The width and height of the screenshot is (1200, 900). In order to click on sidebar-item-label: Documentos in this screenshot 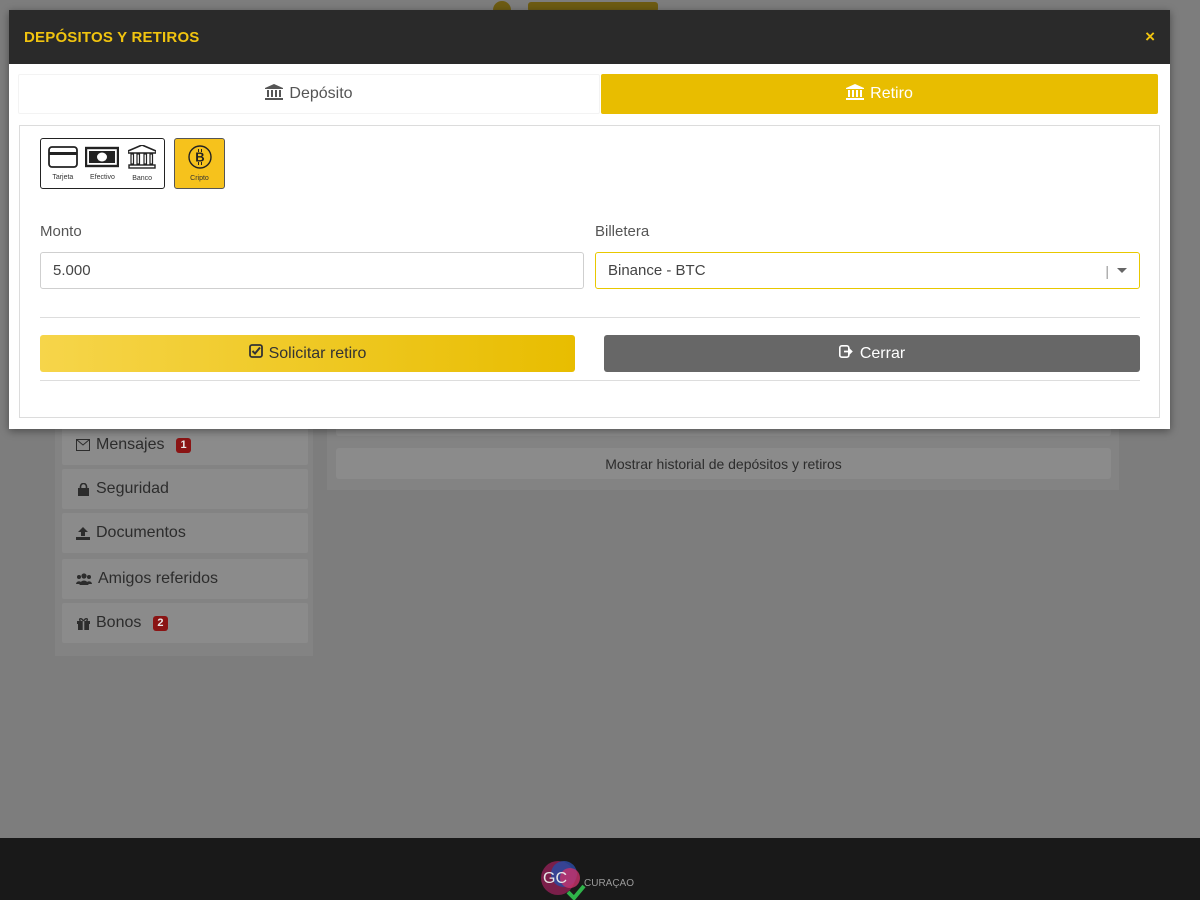, I will do `click(141, 532)`.